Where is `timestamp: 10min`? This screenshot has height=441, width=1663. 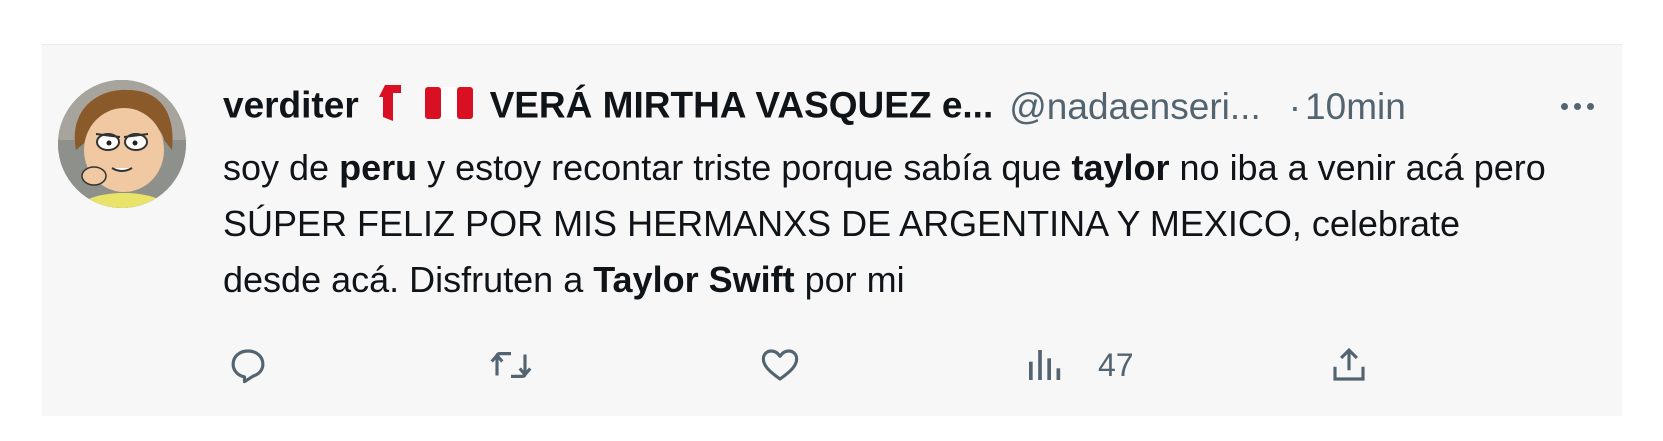 timestamp: 10min is located at coordinates (1355, 107).